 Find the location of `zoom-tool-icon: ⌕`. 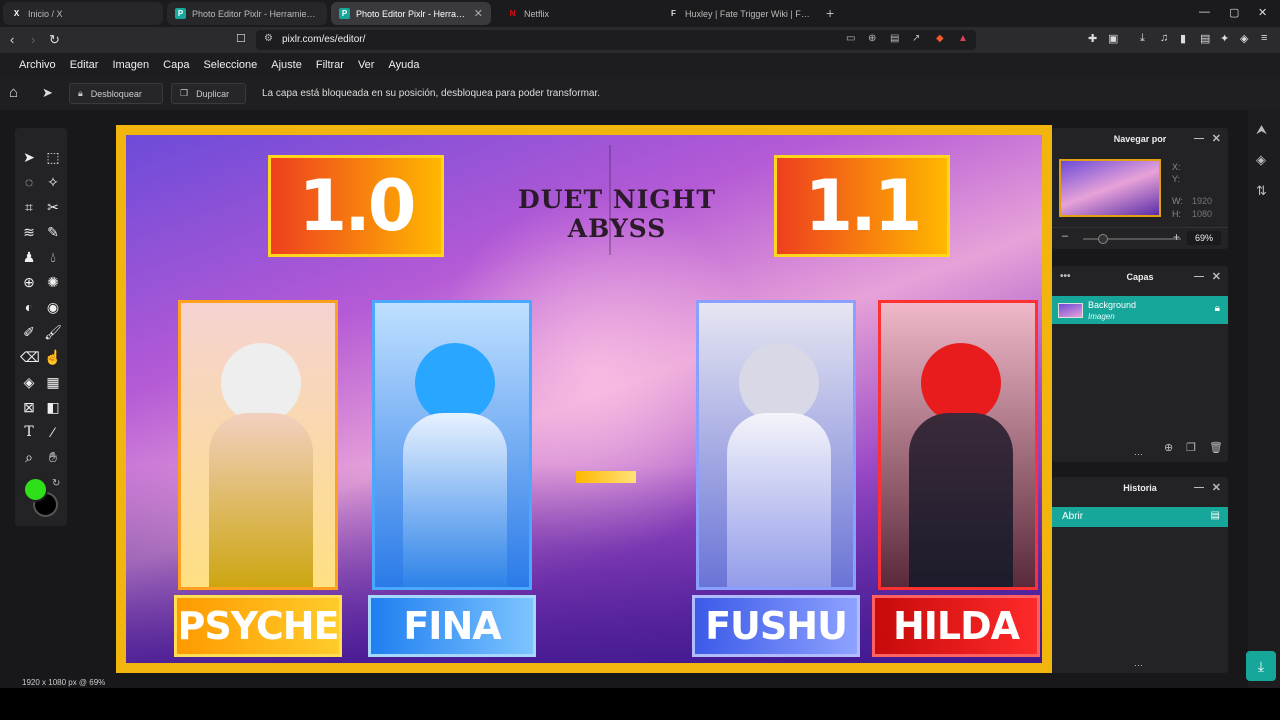

zoom-tool-icon: ⌕ is located at coordinates (29, 457).